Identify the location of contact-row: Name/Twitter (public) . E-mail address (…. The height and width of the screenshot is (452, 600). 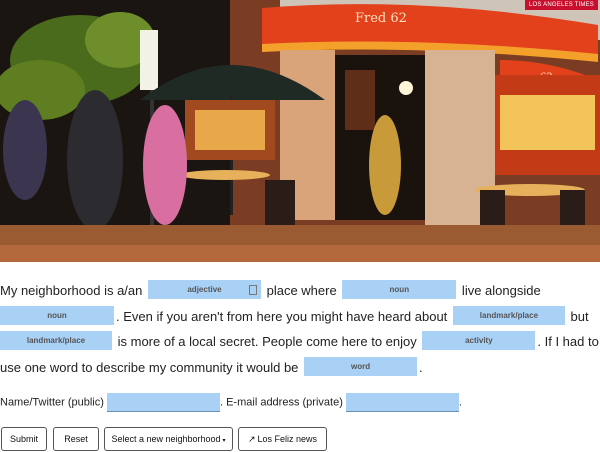
(231, 402).